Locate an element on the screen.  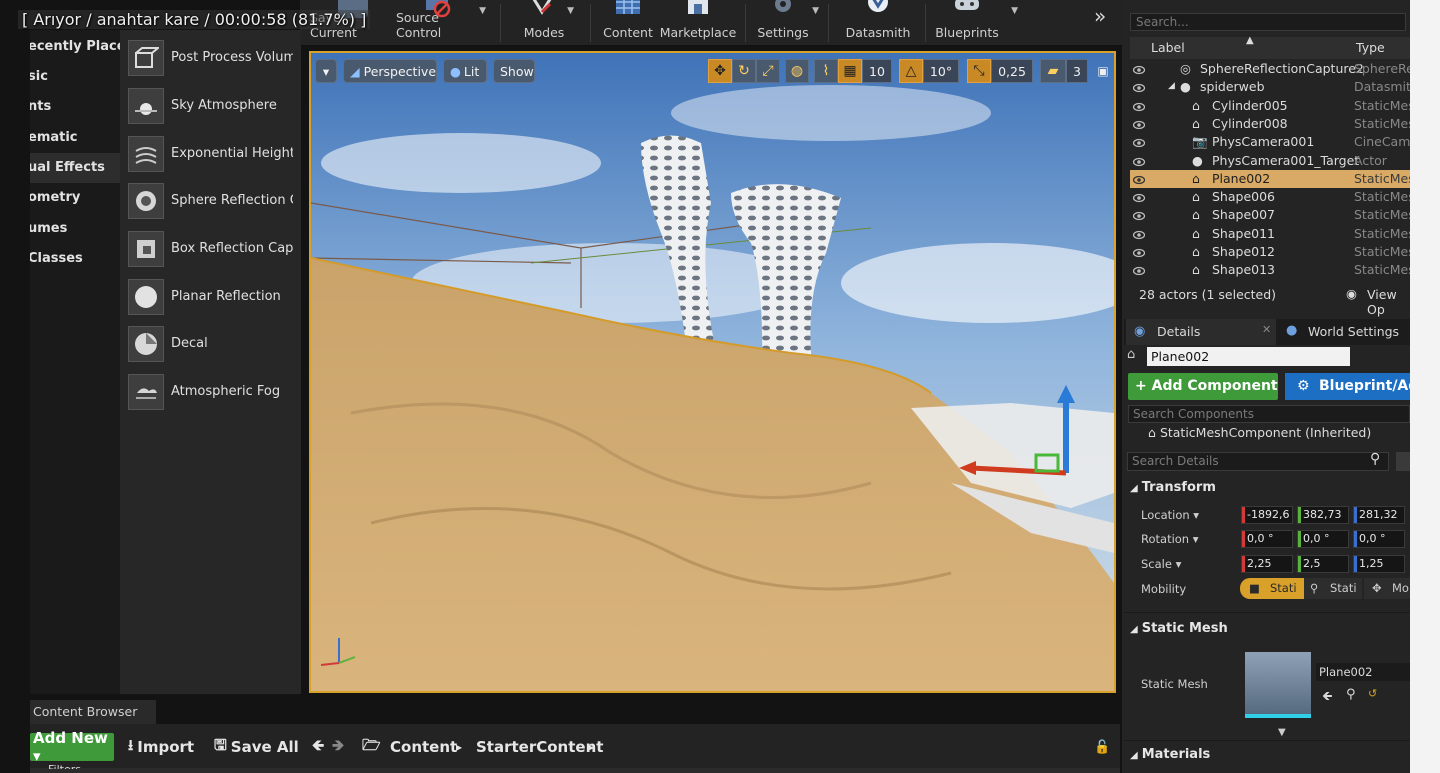
transform-section-header: ◢ Transform is located at coordinates (1267, 488).